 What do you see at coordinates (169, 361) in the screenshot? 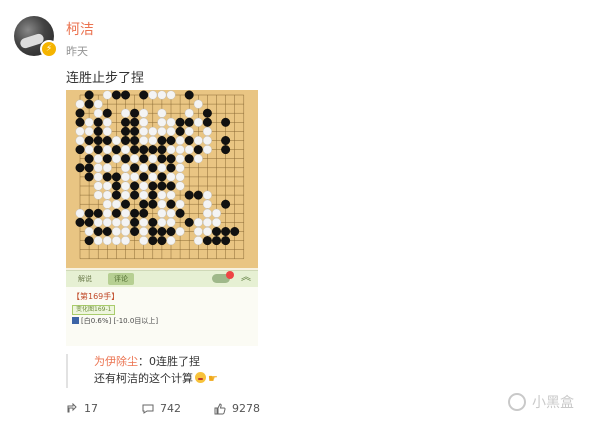
I see `reply-text-1: ：0连胜了捏` at bounding box center [169, 361].